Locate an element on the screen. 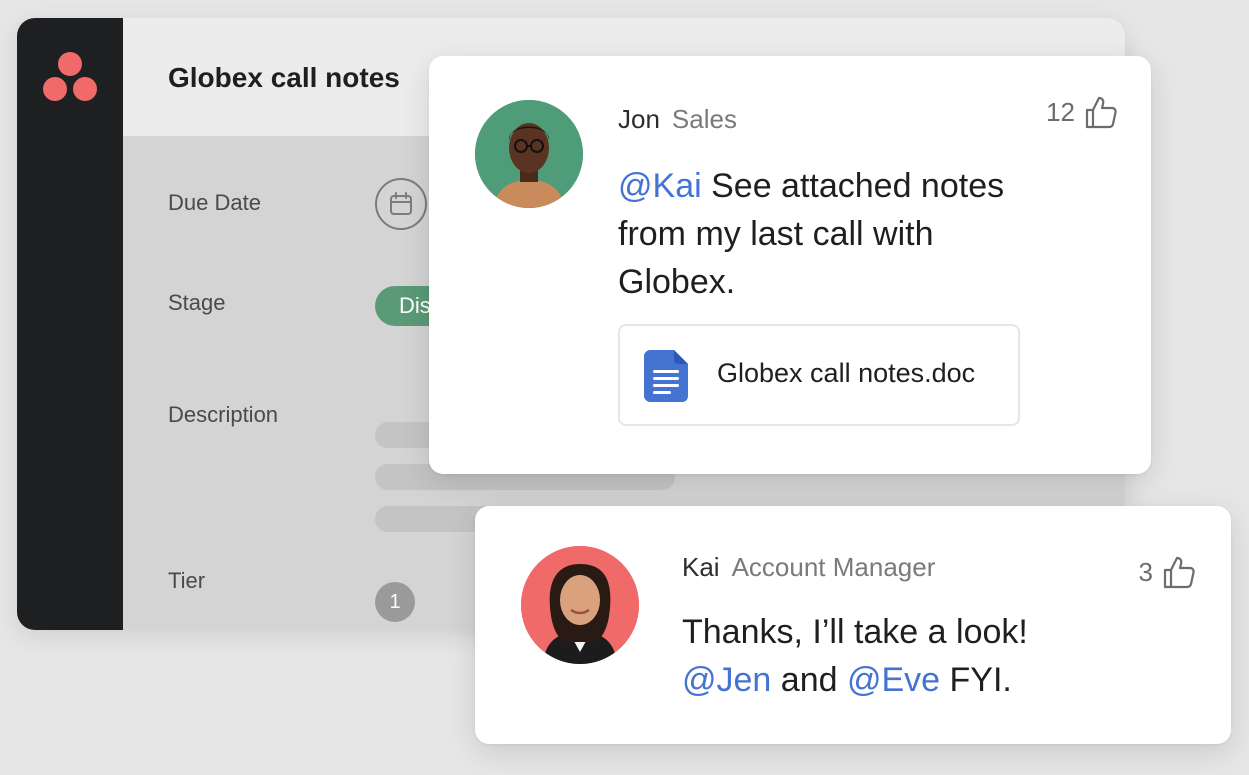 This screenshot has width=1249, height=775. attachment-card: Globex call notes.doc is located at coordinates (819, 375).